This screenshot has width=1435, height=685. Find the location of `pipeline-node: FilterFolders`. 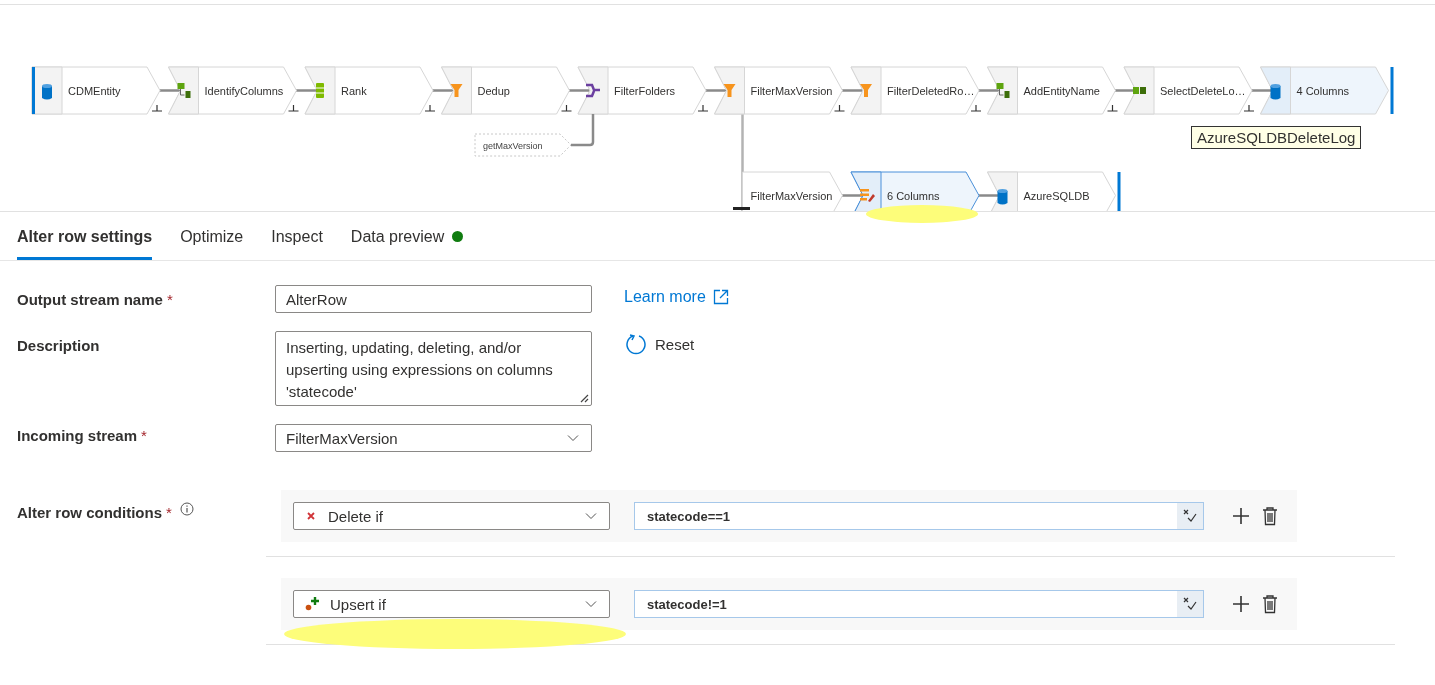

pipeline-node: FilterFolders is located at coordinates (643, 90).